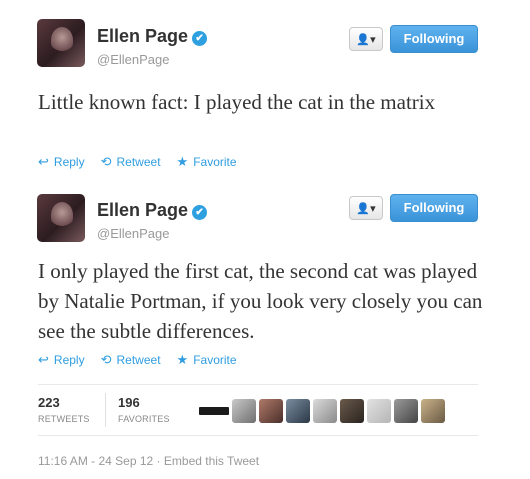  Describe the element at coordinates (105, 410) in the screenshot. I see `stats-divider` at that location.